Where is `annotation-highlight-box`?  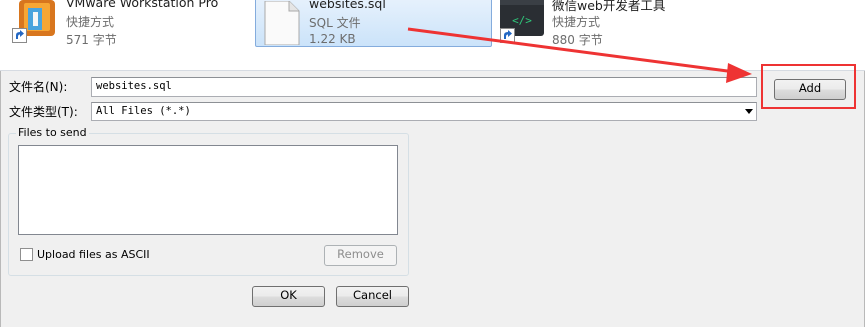 annotation-highlight-box is located at coordinates (808, 86).